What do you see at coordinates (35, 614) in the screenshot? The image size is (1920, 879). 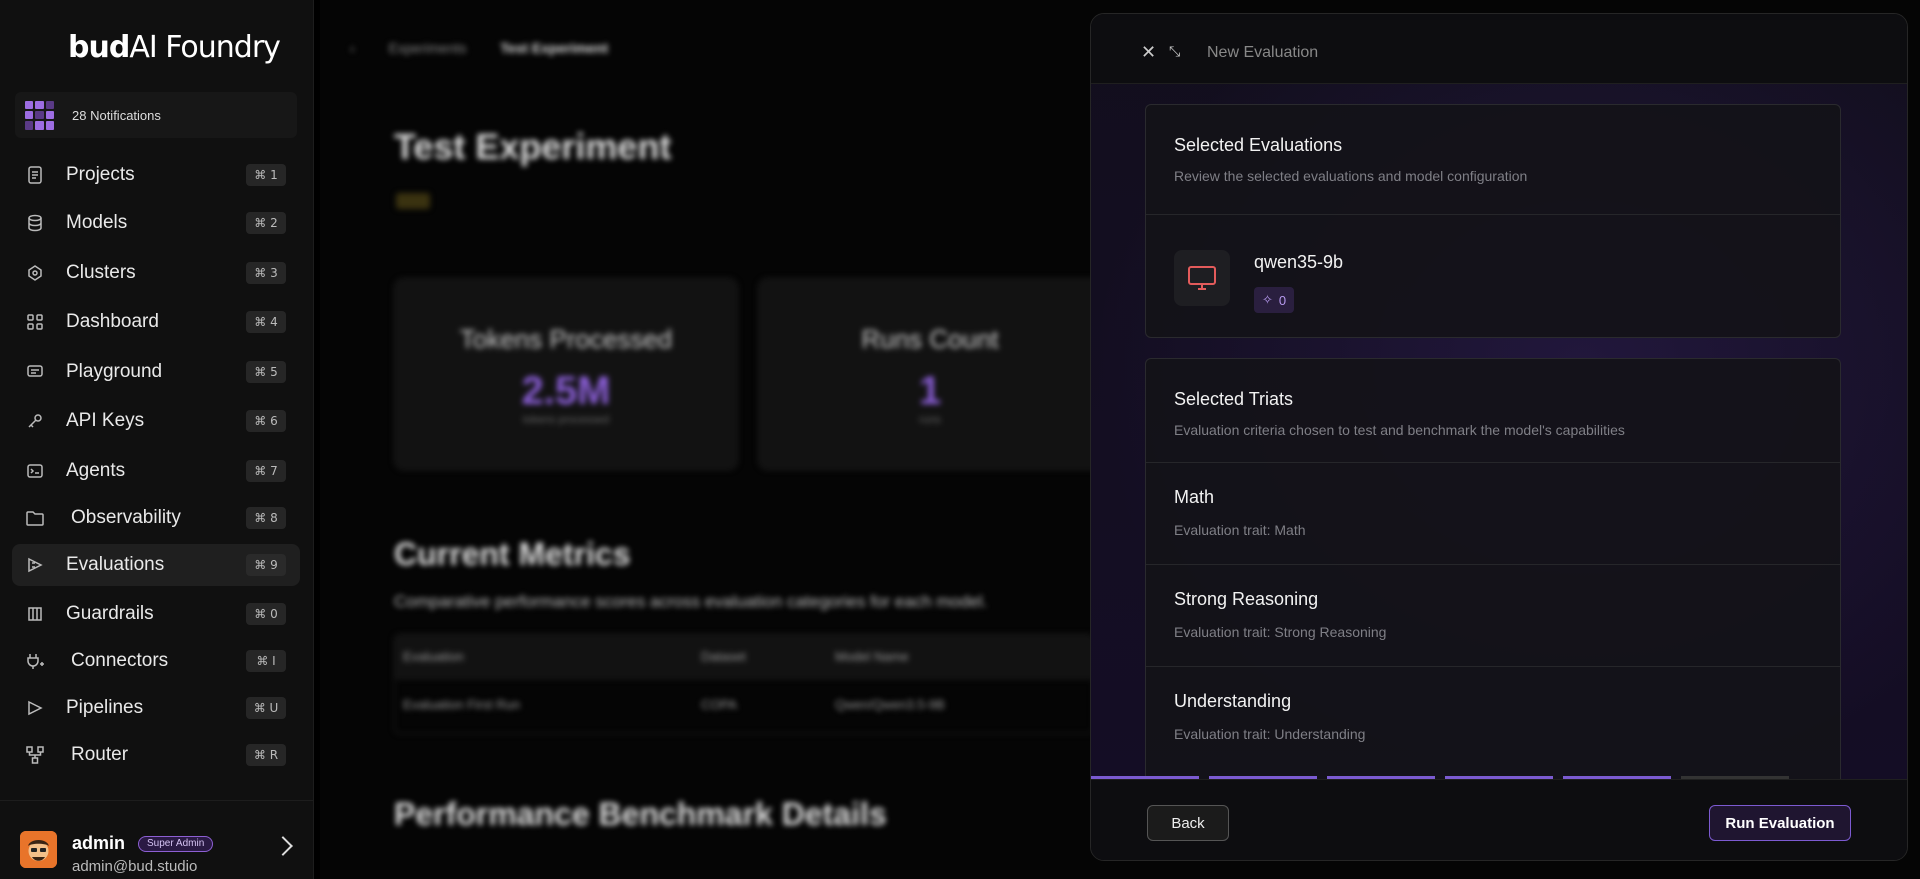 I see `shield-icon` at bounding box center [35, 614].